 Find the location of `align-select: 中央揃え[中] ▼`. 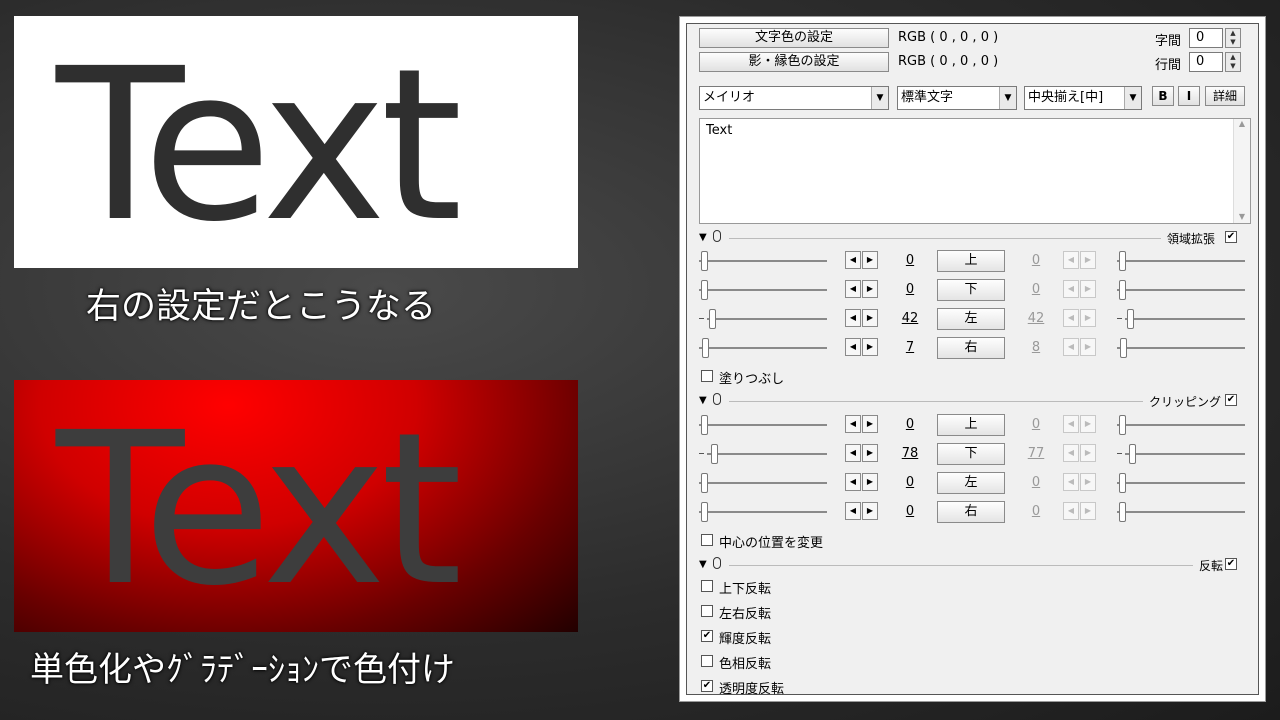

align-select: 中央揃え[中] ▼ is located at coordinates (1083, 98).